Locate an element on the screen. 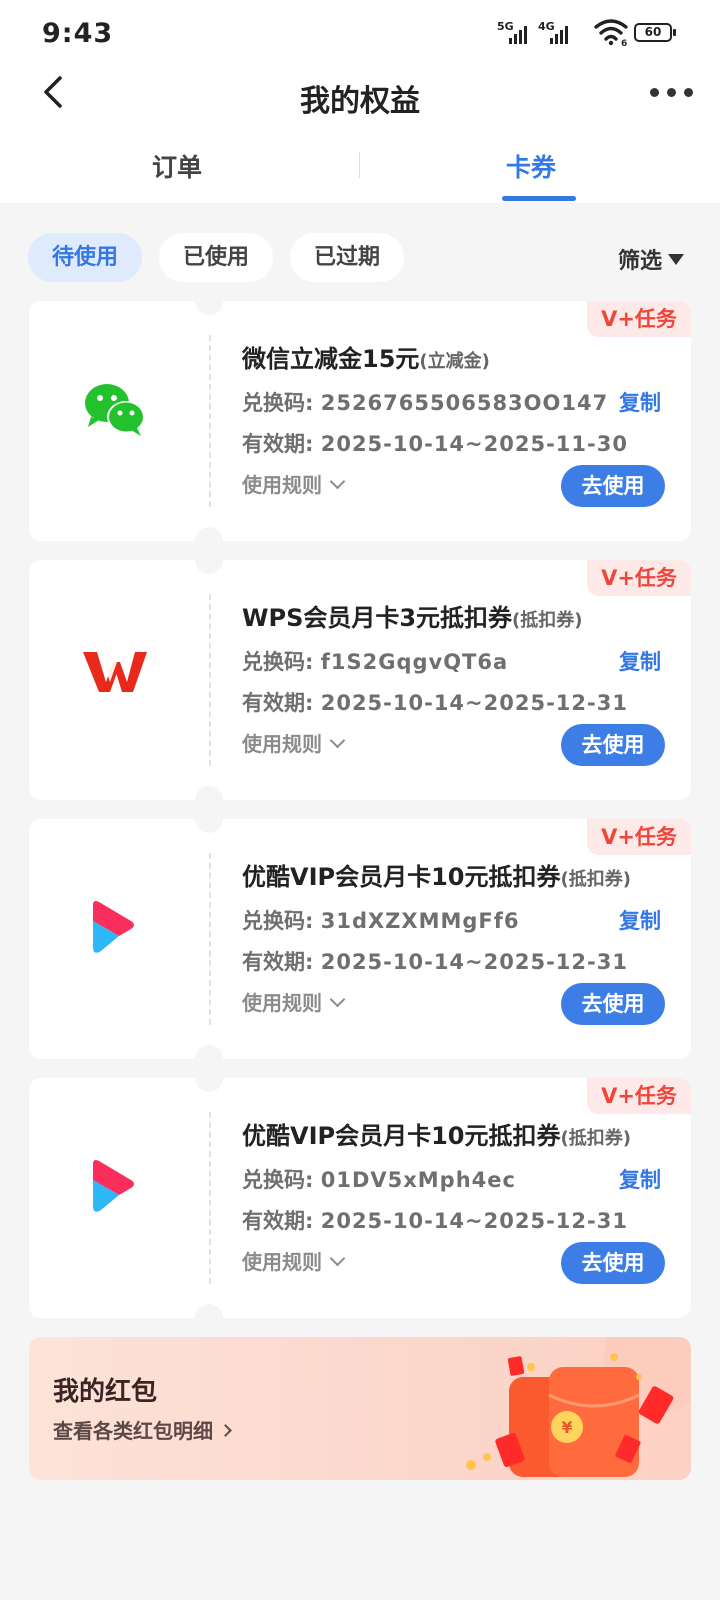 This screenshot has width=720, height=1600. coupon-title-text: WPS会员月卡3元抵扣券 is located at coordinates (377, 618).